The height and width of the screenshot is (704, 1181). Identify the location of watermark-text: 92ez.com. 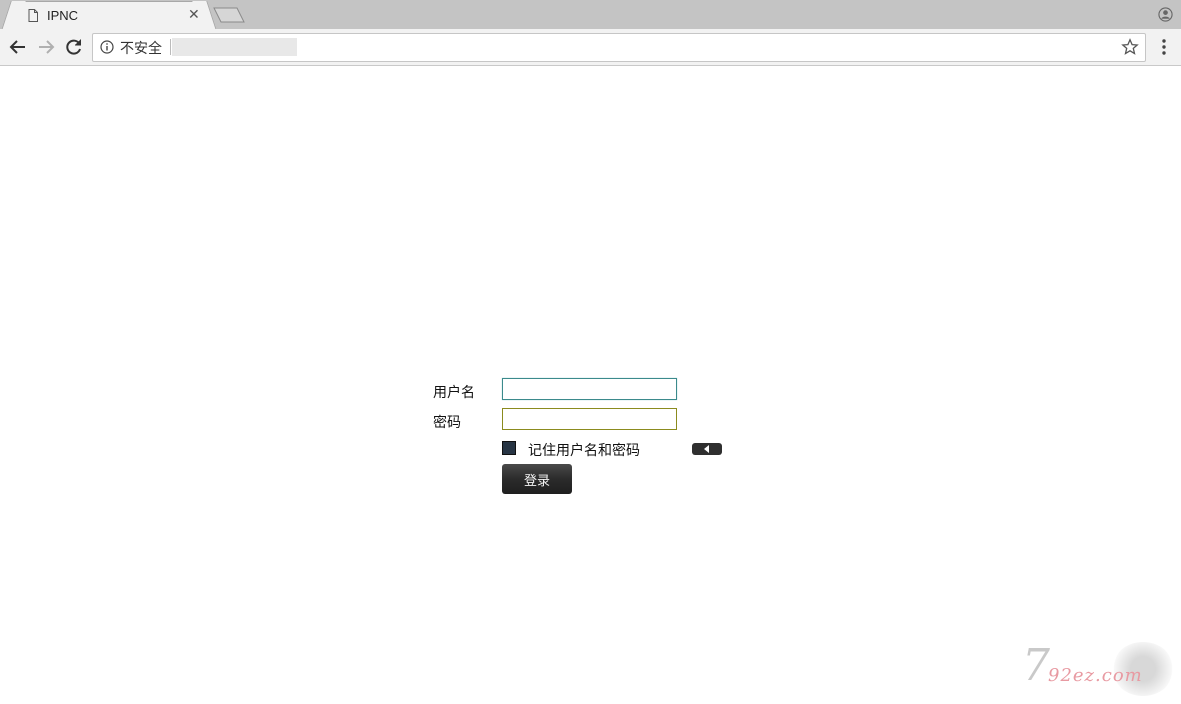
(1095, 675).